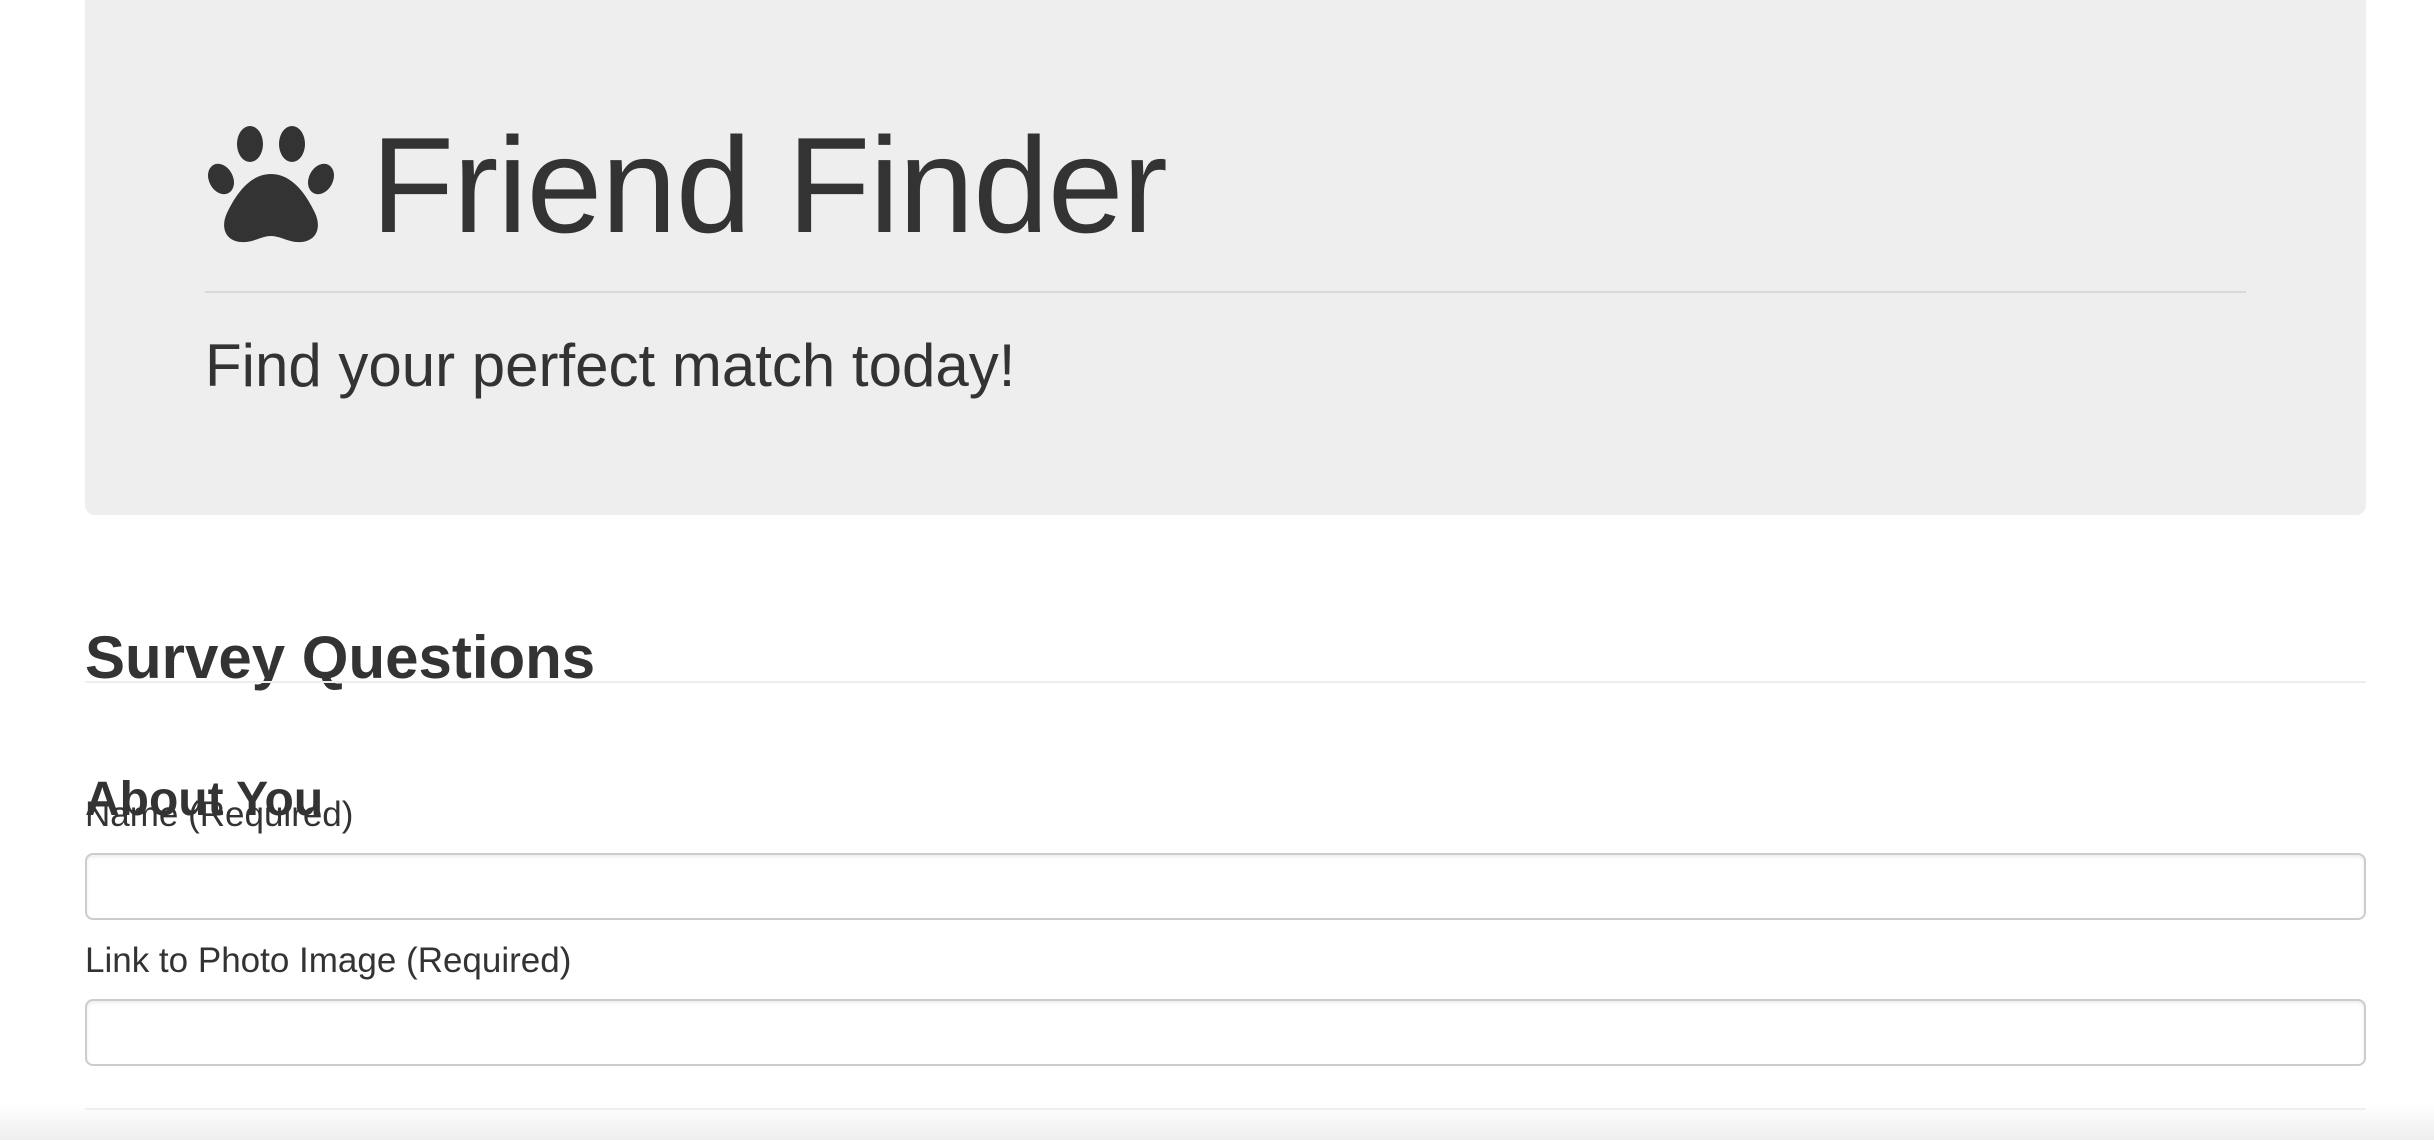 This screenshot has height=1140, width=2434. Describe the element at coordinates (1225, 292) in the screenshot. I see `hero-divider` at that location.